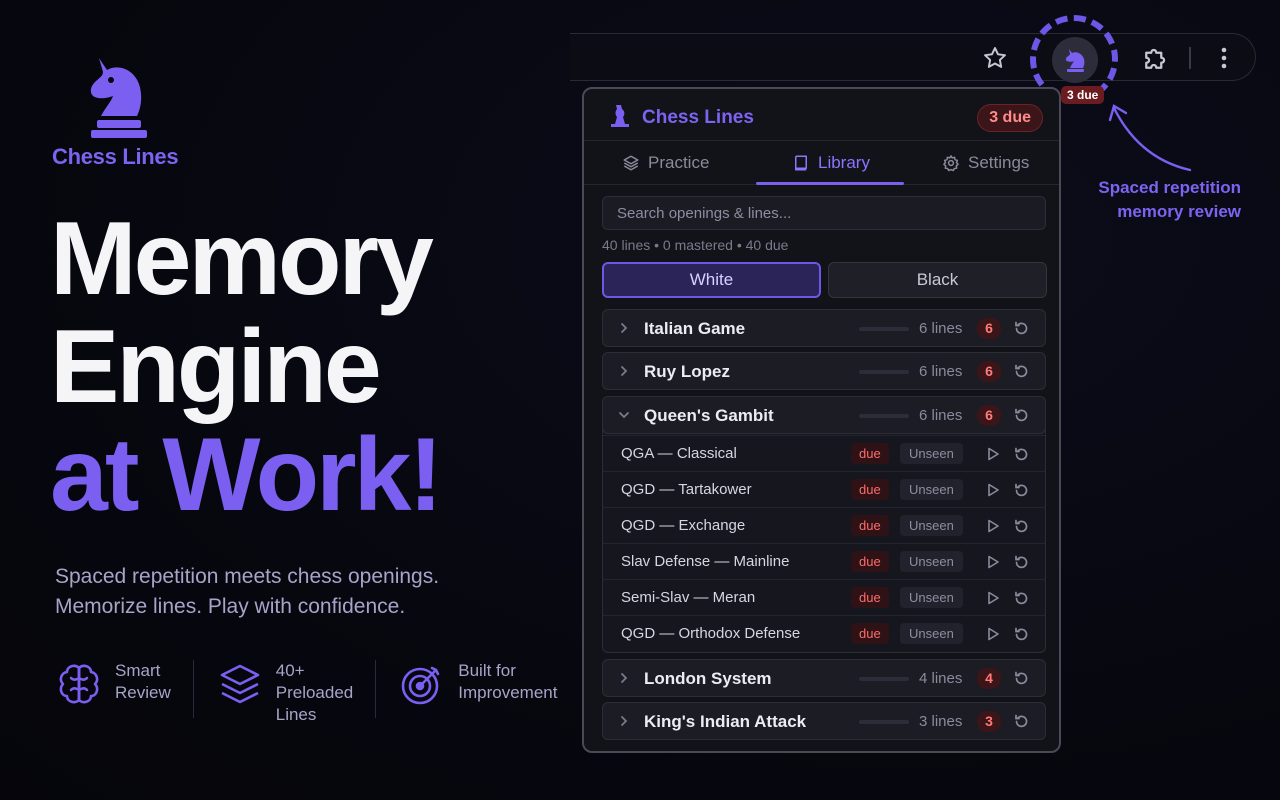 The width and height of the screenshot is (1280, 800). I want to click on line-row: QGD — Tartakower due Unseen, so click(824, 489).